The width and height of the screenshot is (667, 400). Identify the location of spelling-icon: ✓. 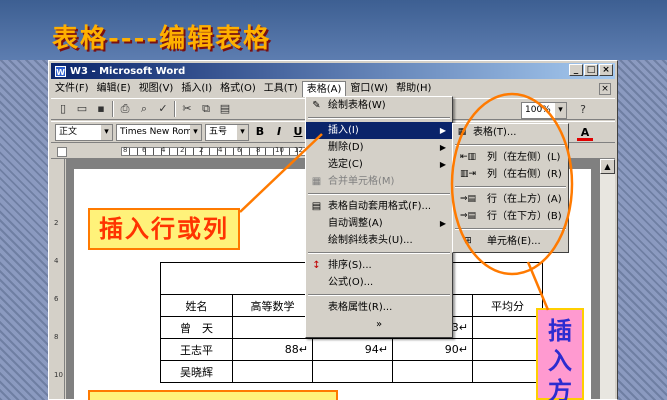
(163, 109).